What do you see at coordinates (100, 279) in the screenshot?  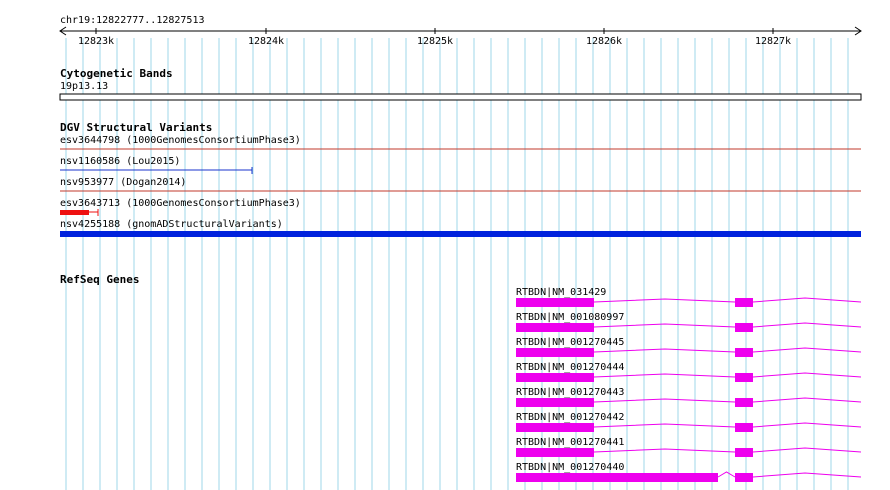 I see `refseq-track-title: RefSeq Genes` at bounding box center [100, 279].